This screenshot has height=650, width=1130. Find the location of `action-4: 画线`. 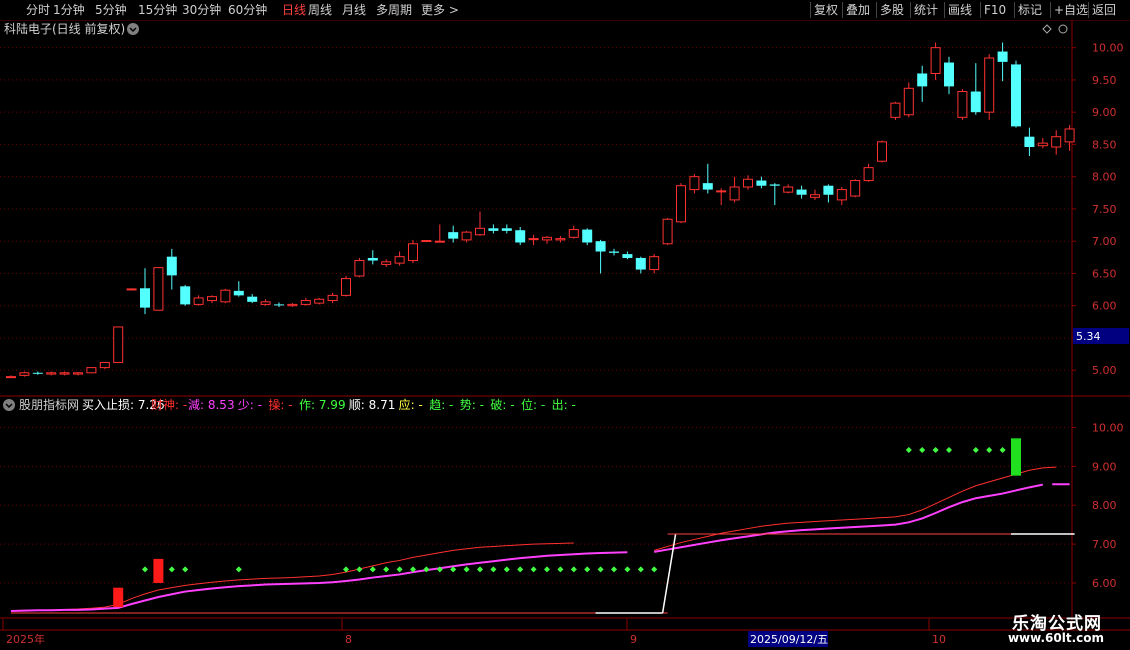

action-4: 画线 is located at coordinates (960, 10).